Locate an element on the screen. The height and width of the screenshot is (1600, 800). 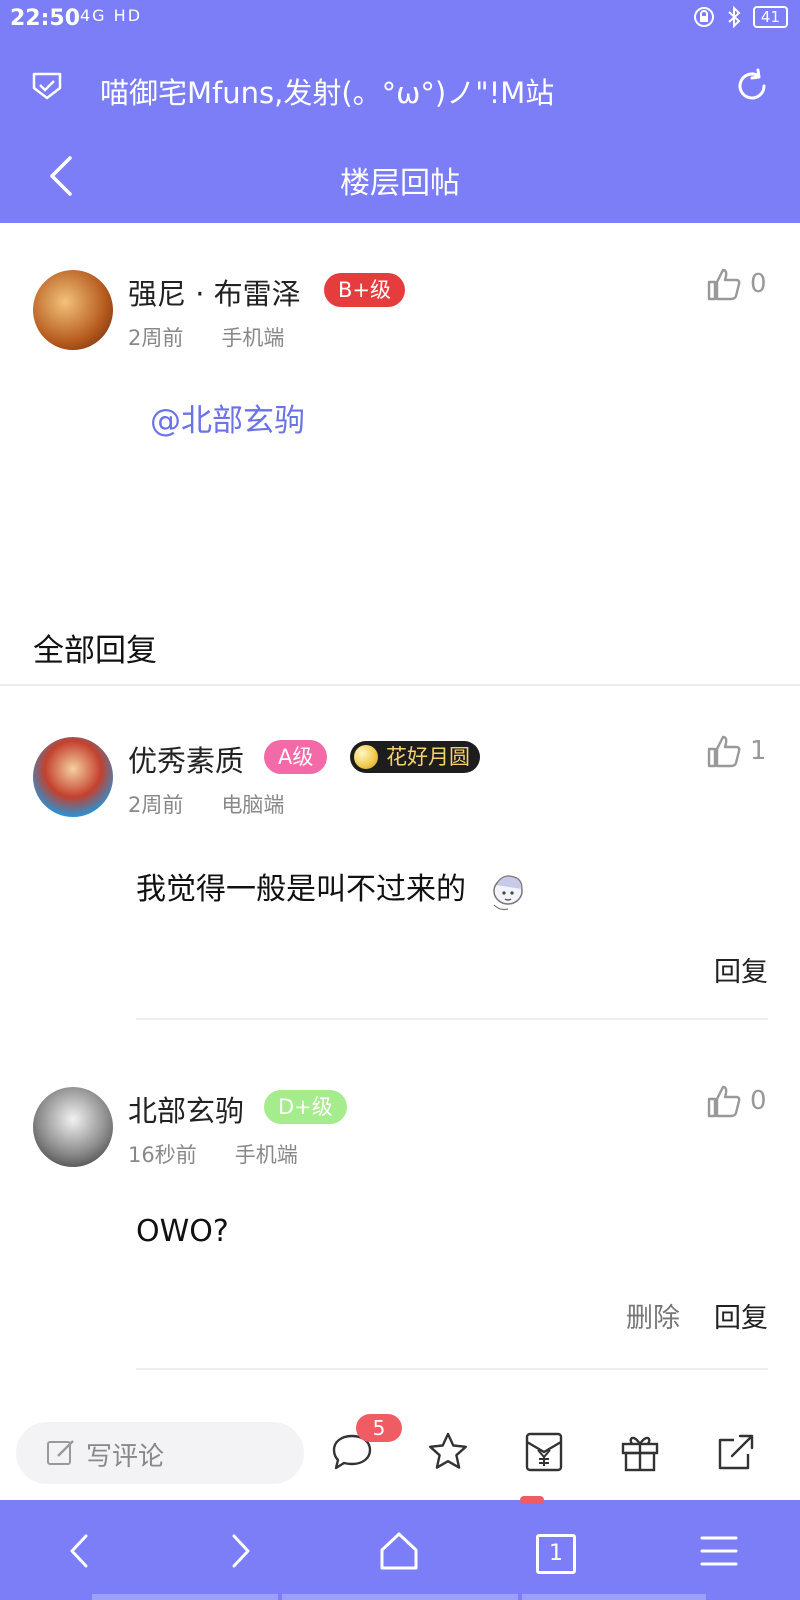
reply-content: 我觉得一般是叫不过来的 is located at coordinates (331, 888).